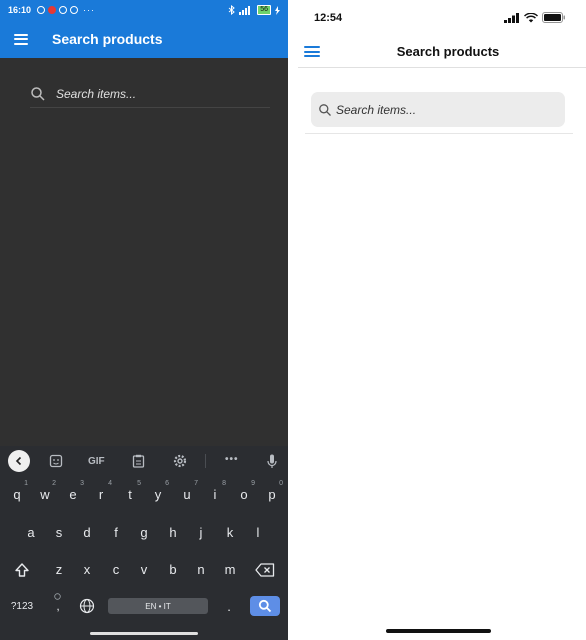 This screenshot has width=586, height=640. Describe the element at coordinates (254, 10) in the screenshot. I see `status-right: 56` at that location.